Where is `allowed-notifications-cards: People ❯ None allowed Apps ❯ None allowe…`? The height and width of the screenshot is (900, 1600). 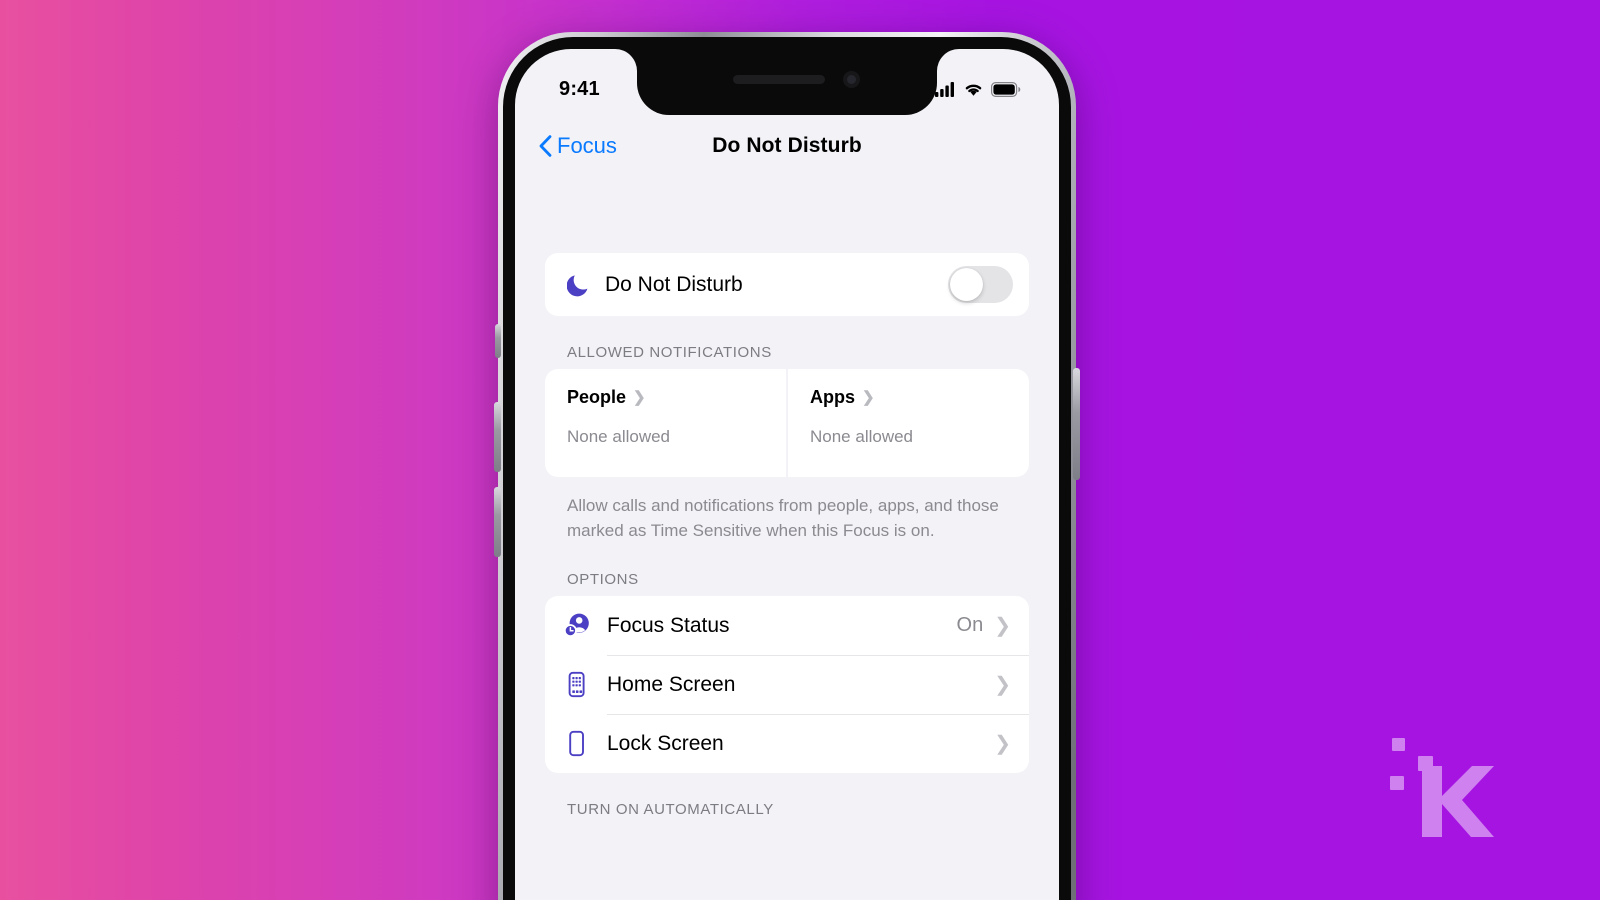 allowed-notifications-cards: People ❯ None allowed Apps ❯ None allowe… is located at coordinates (787, 423).